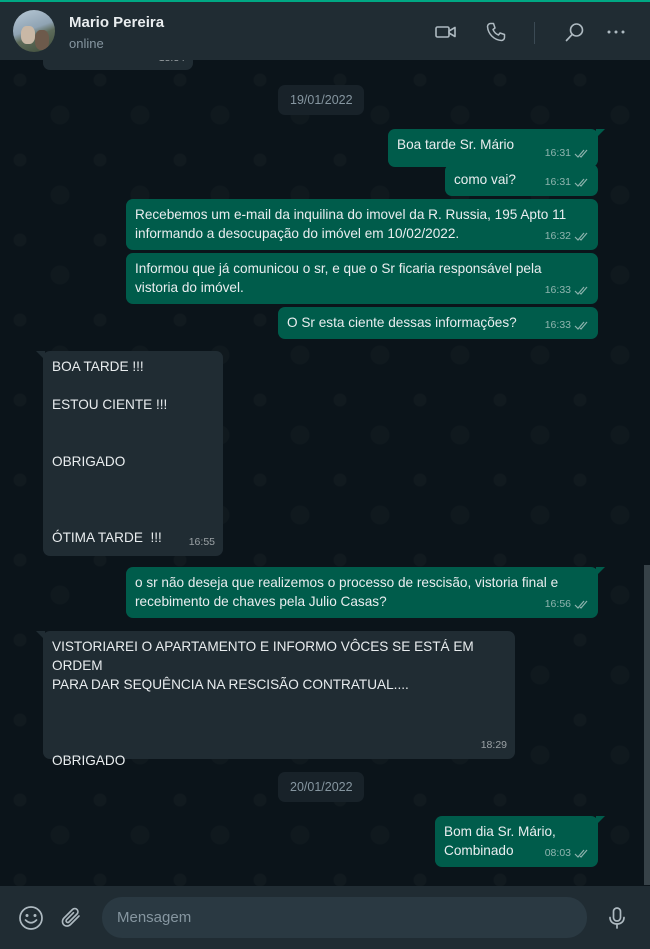 The height and width of the screenshot is (949, 650). Describe the element at coordinates (496, 148) in the screenshot. I see `message-outgoing: Boa tarde Sr. Mário 16:31` at that location.